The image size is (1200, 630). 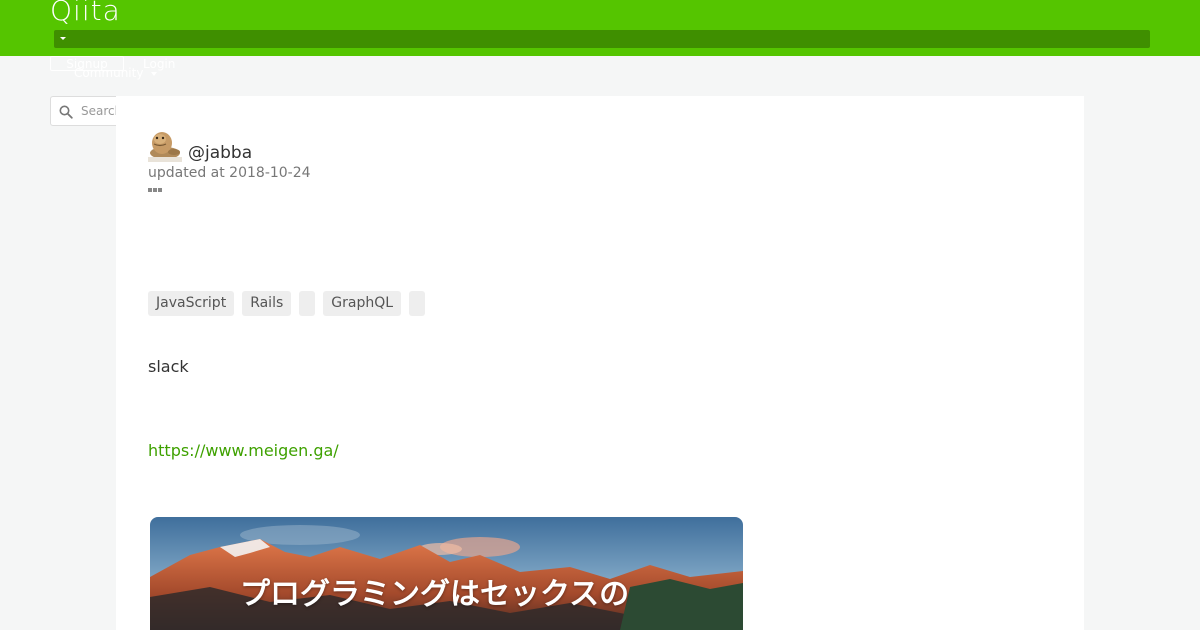 What do you see at coordinates (243, 451) in the screenshot?
I see `article-link: https://www.meigen.ga/` at bounding box center [243, 451].